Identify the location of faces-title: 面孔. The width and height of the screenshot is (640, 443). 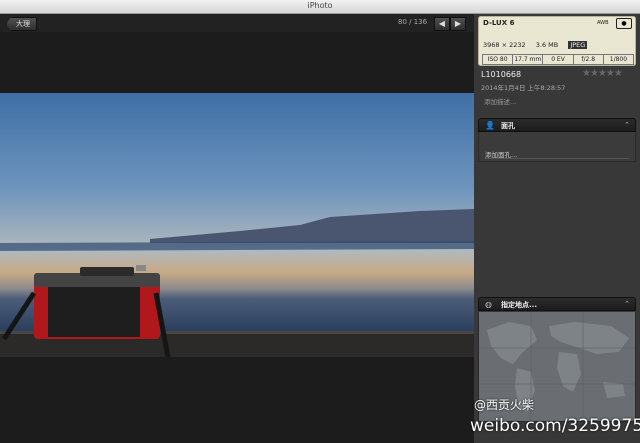
(508, 126).